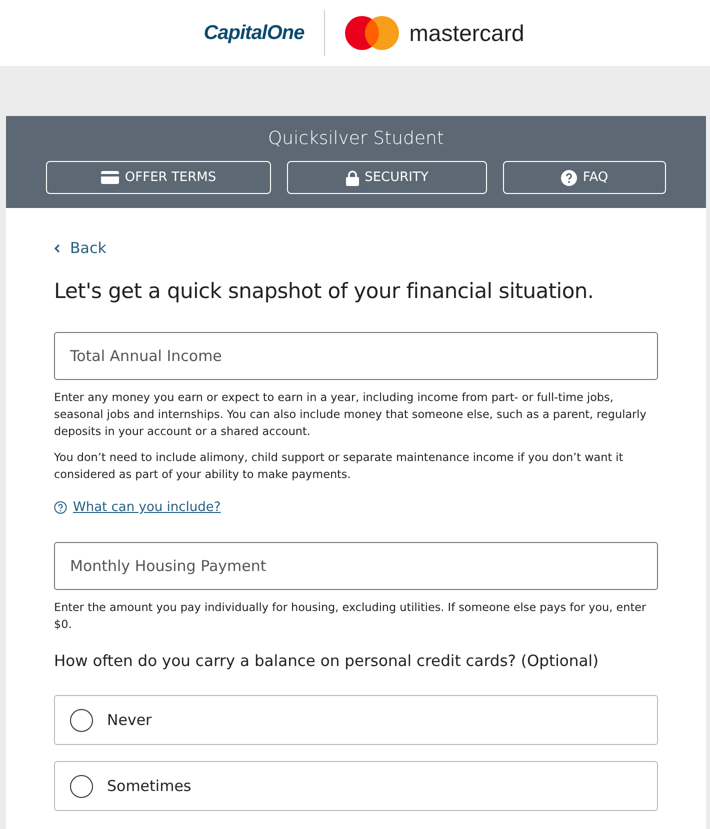 The width and height of the screenshot is (710, 829). What do you see at coordinates (356, 720) in the screenshot?
I see `radio-option: Never` at bounding box center [356, 720].